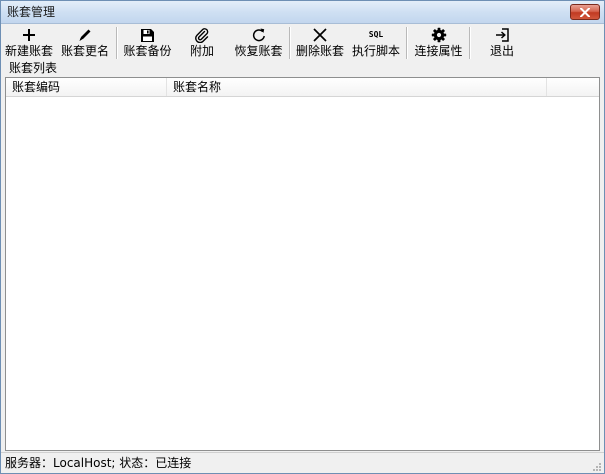  Describe the element at coordinates (31, 12) in the screenshot. I see `window-title: 账套管理` at that location.